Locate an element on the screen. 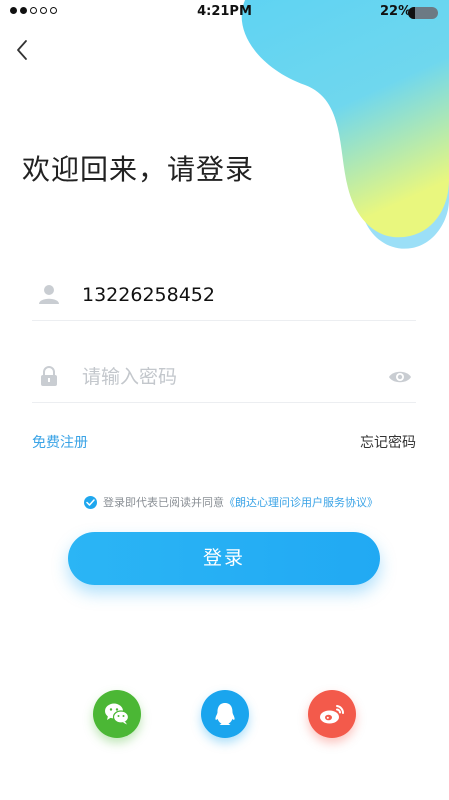  status-bar: 4:21PM 22% is located at coordinates (224, 12).